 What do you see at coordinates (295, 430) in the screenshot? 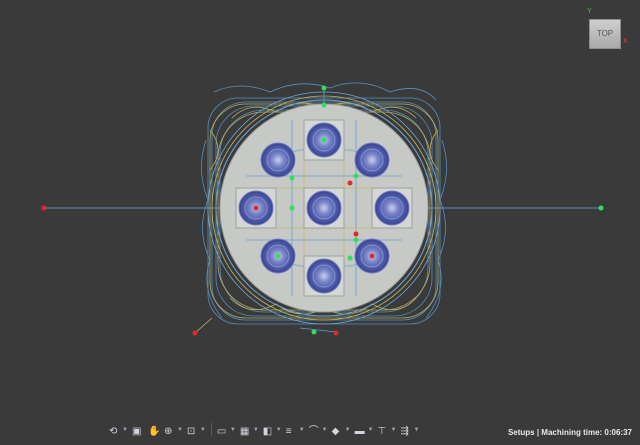
I see `layers-button: ≡ ▼` at bounding box center [295, 430].